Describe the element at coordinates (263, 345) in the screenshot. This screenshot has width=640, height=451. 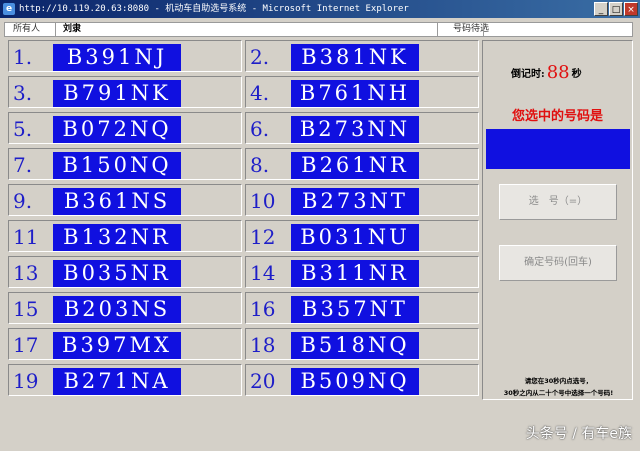
I see `option-number: 18` at that location.